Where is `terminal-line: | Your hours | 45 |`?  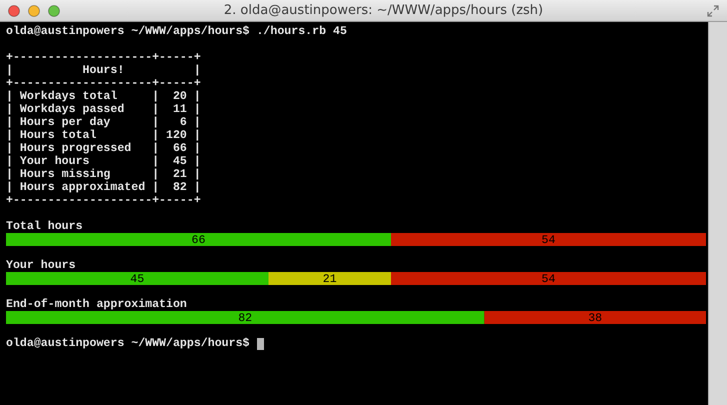 terminal-line: | Your hours | 45 | is located at coordinates (103, 161).